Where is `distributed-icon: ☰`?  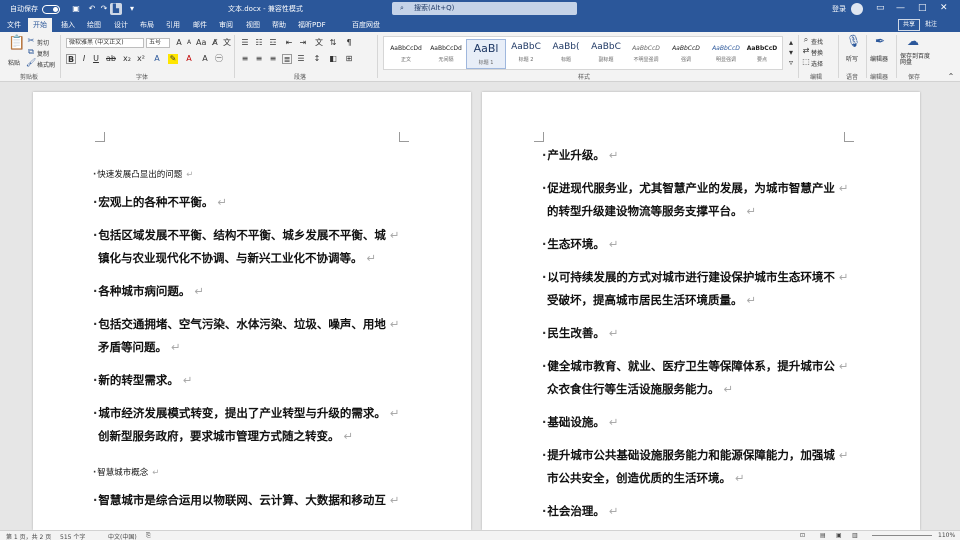
distributed-icon: ☰ is located at coordinates (301, 59).